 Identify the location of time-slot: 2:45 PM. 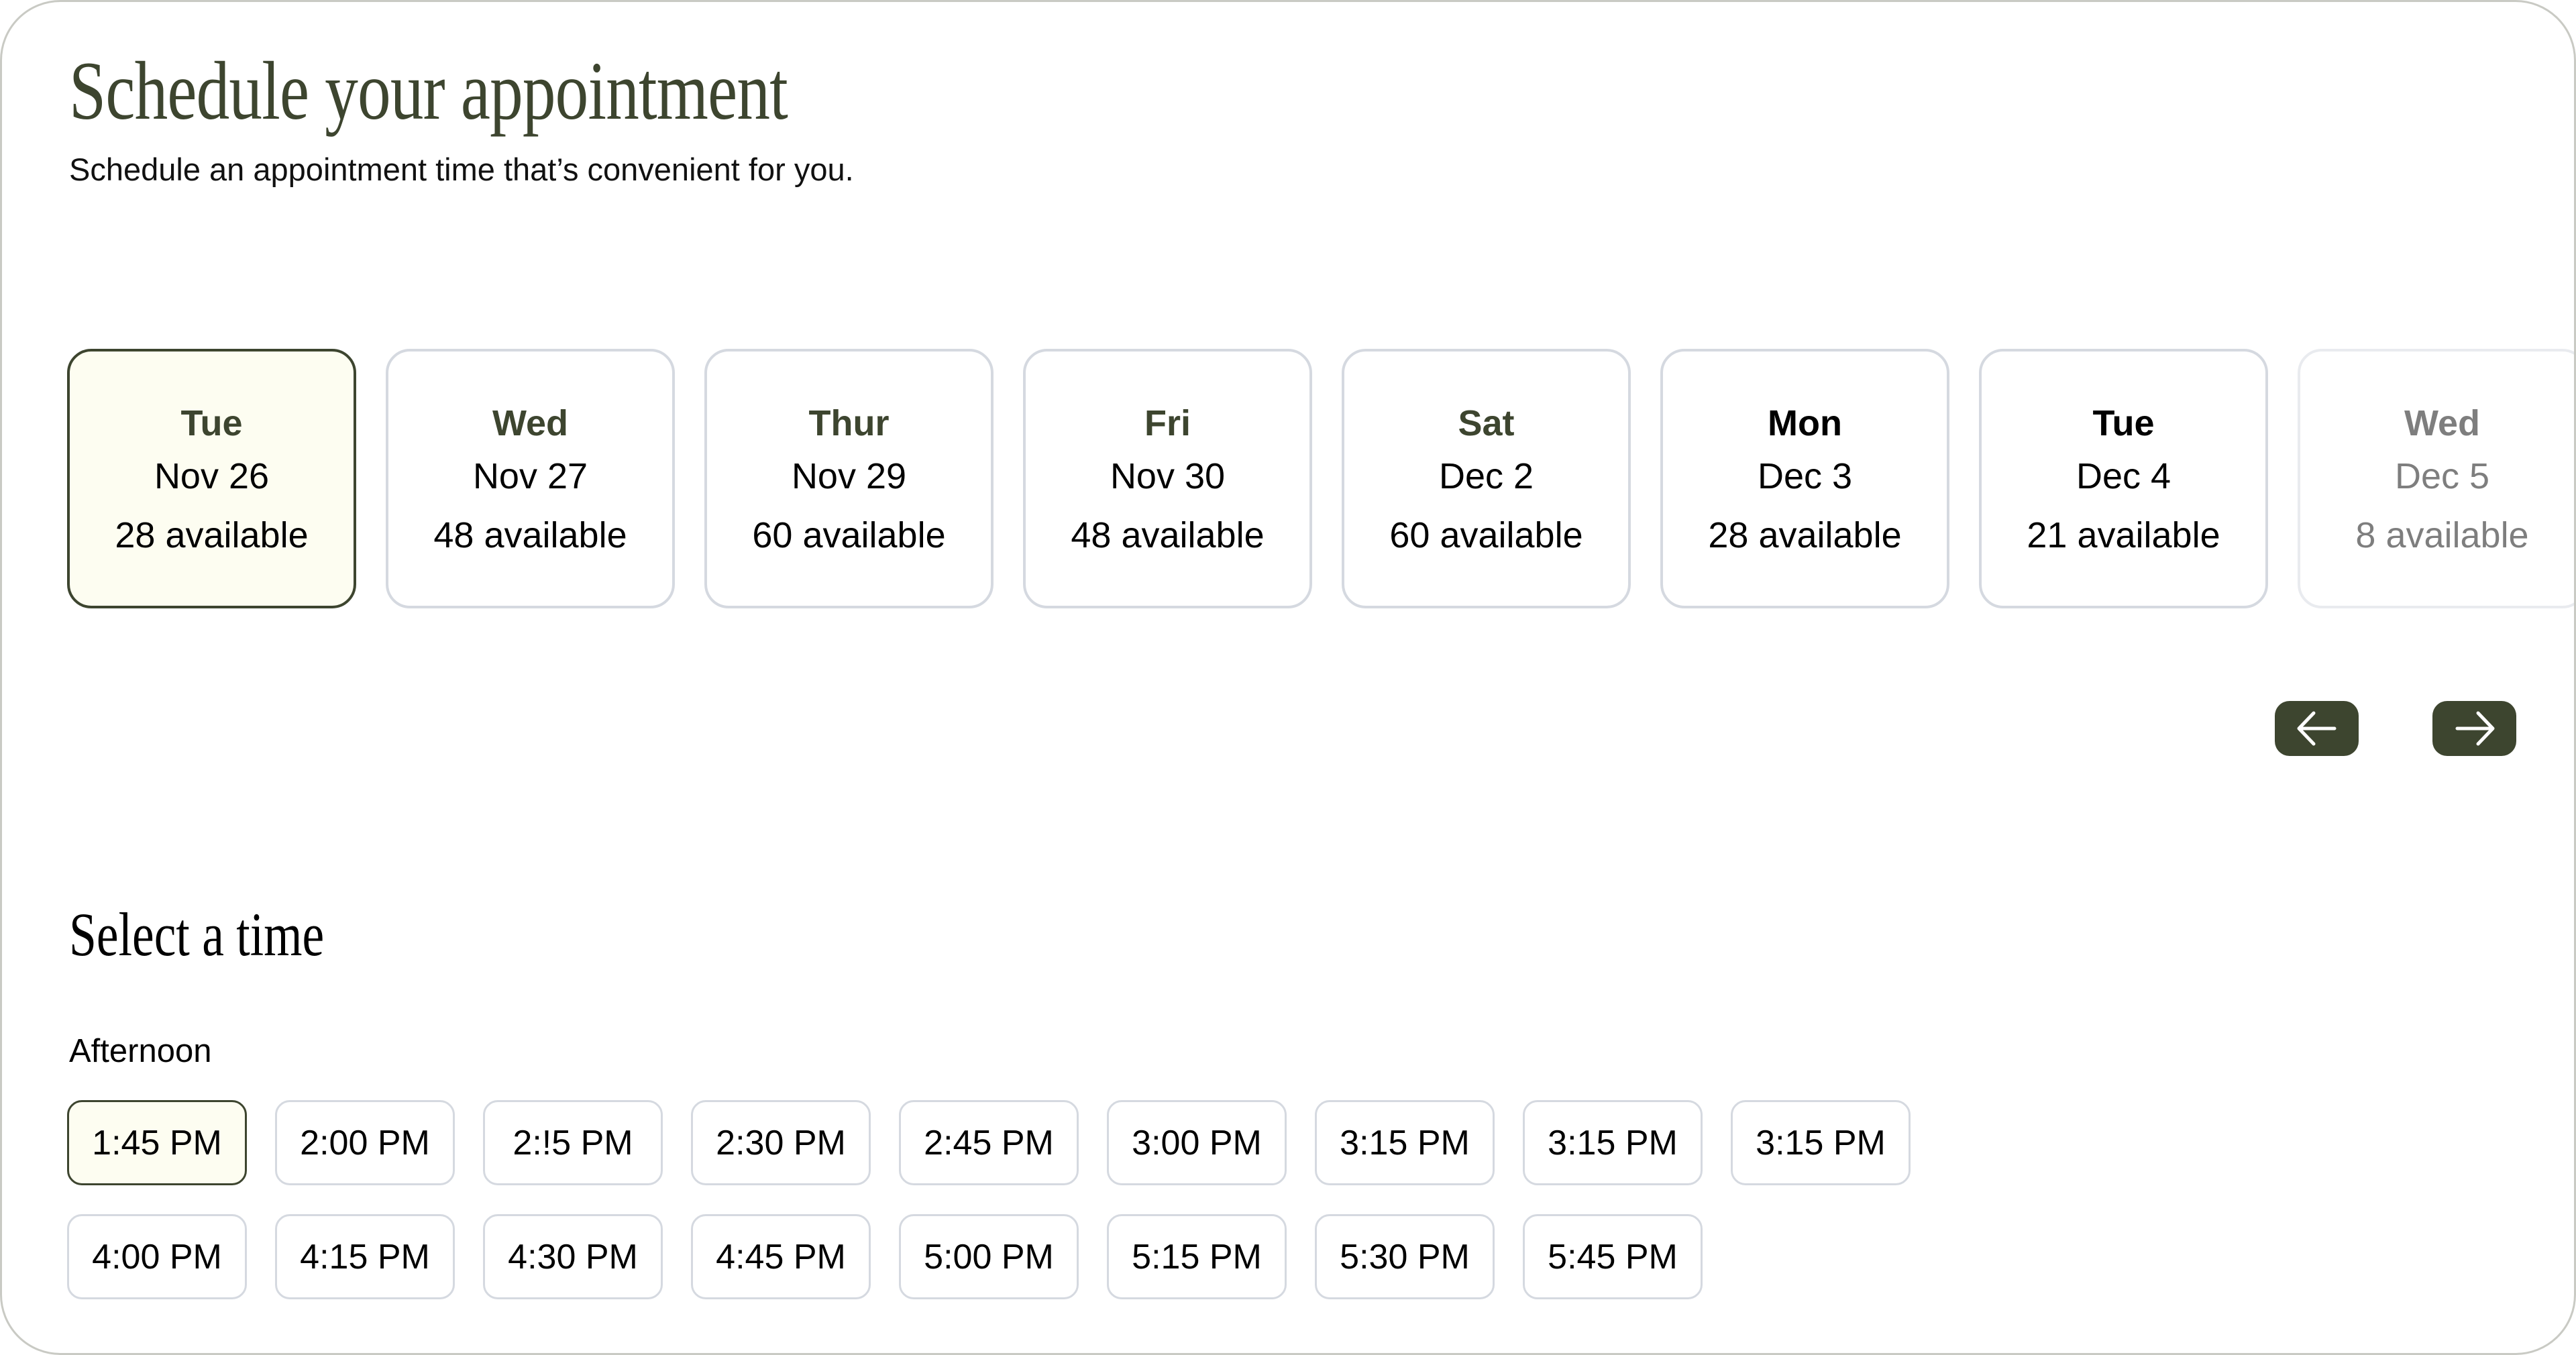
(989, 1142).